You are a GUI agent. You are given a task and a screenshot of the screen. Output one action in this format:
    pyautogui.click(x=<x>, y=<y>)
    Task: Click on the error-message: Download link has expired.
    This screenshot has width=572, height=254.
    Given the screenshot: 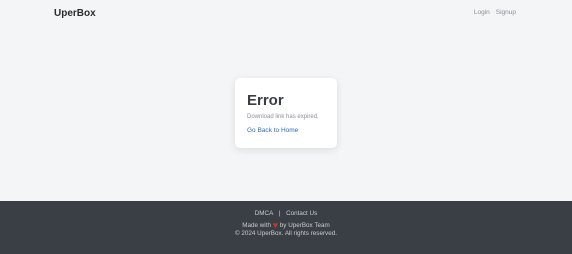 What is the action you would take?
    pyautogui.click(x=283, y=117)
    